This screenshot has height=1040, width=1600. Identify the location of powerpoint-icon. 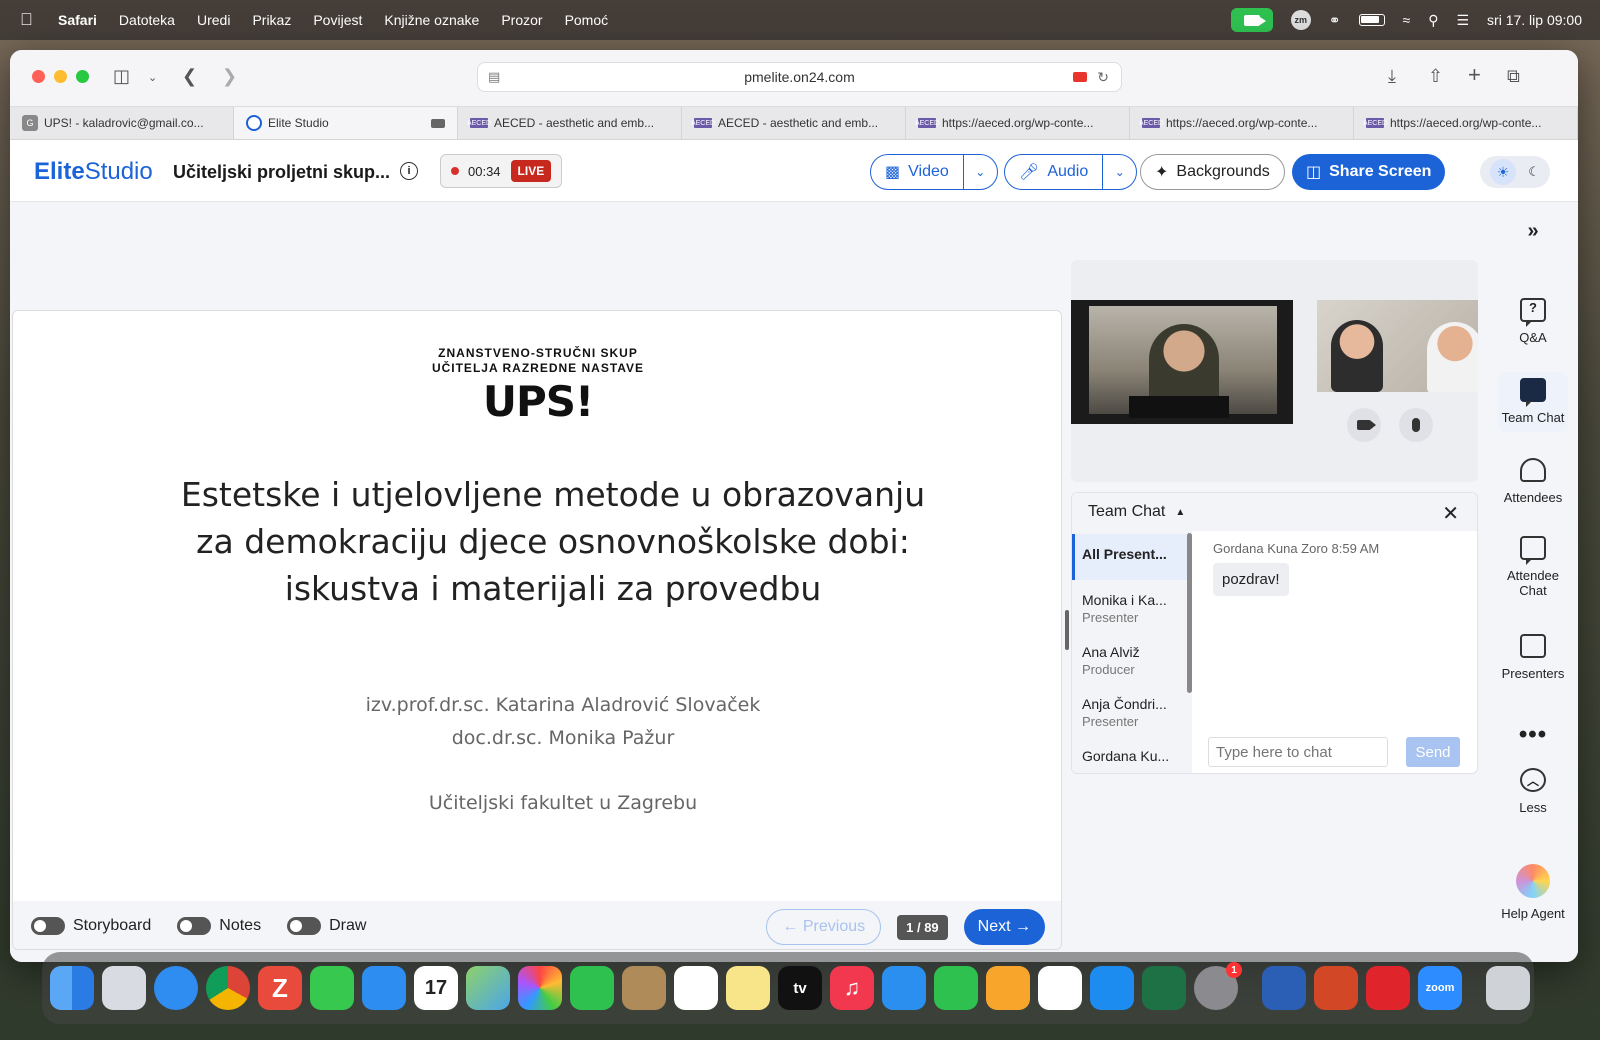
(1336, 988).